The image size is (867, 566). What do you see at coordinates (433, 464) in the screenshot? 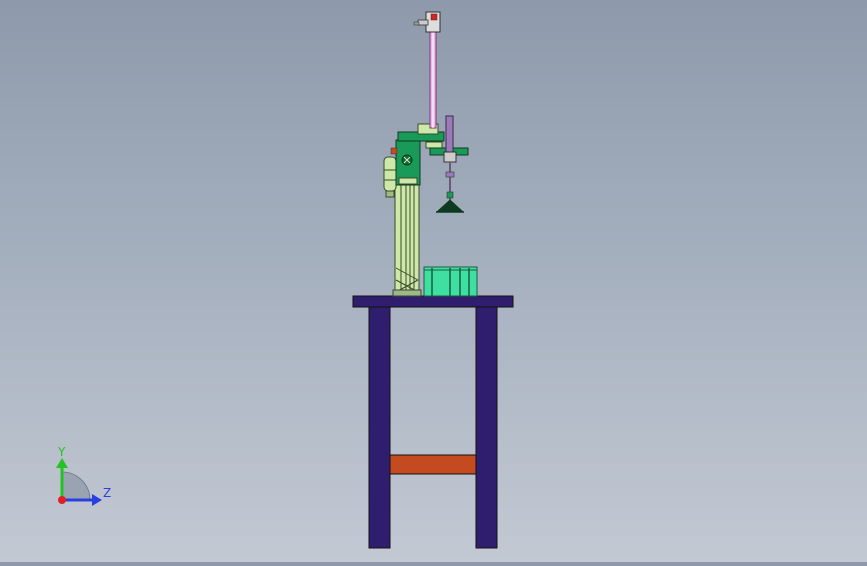
I see `table-crossbar` at bounding box center [433, 464].